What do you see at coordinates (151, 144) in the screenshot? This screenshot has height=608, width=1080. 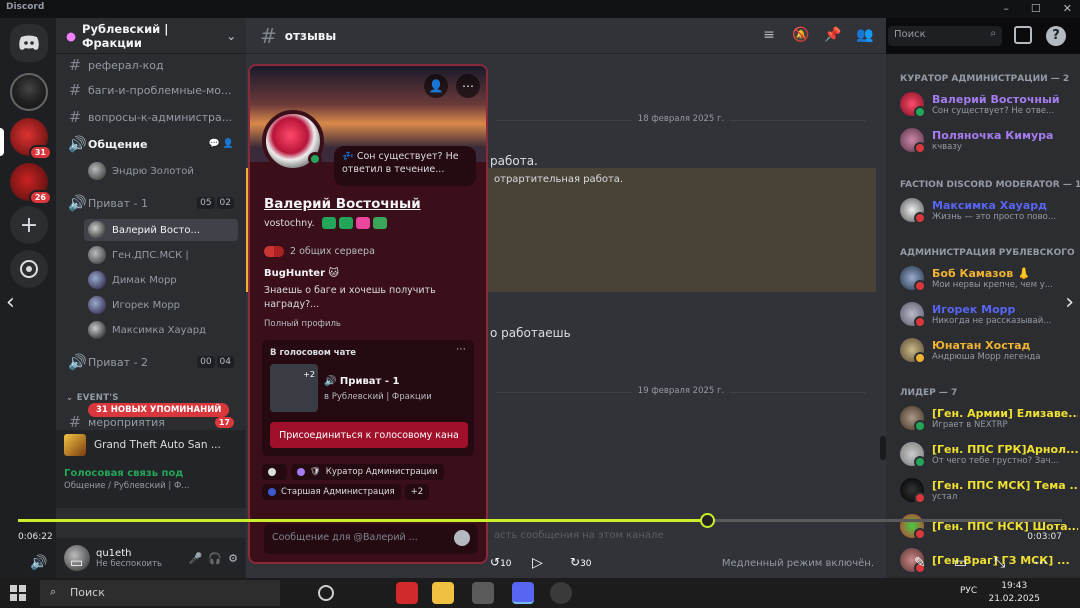 I see `voice-channel-general: 🔊 Общение 💬 👤` at bounding box center [151, 144].